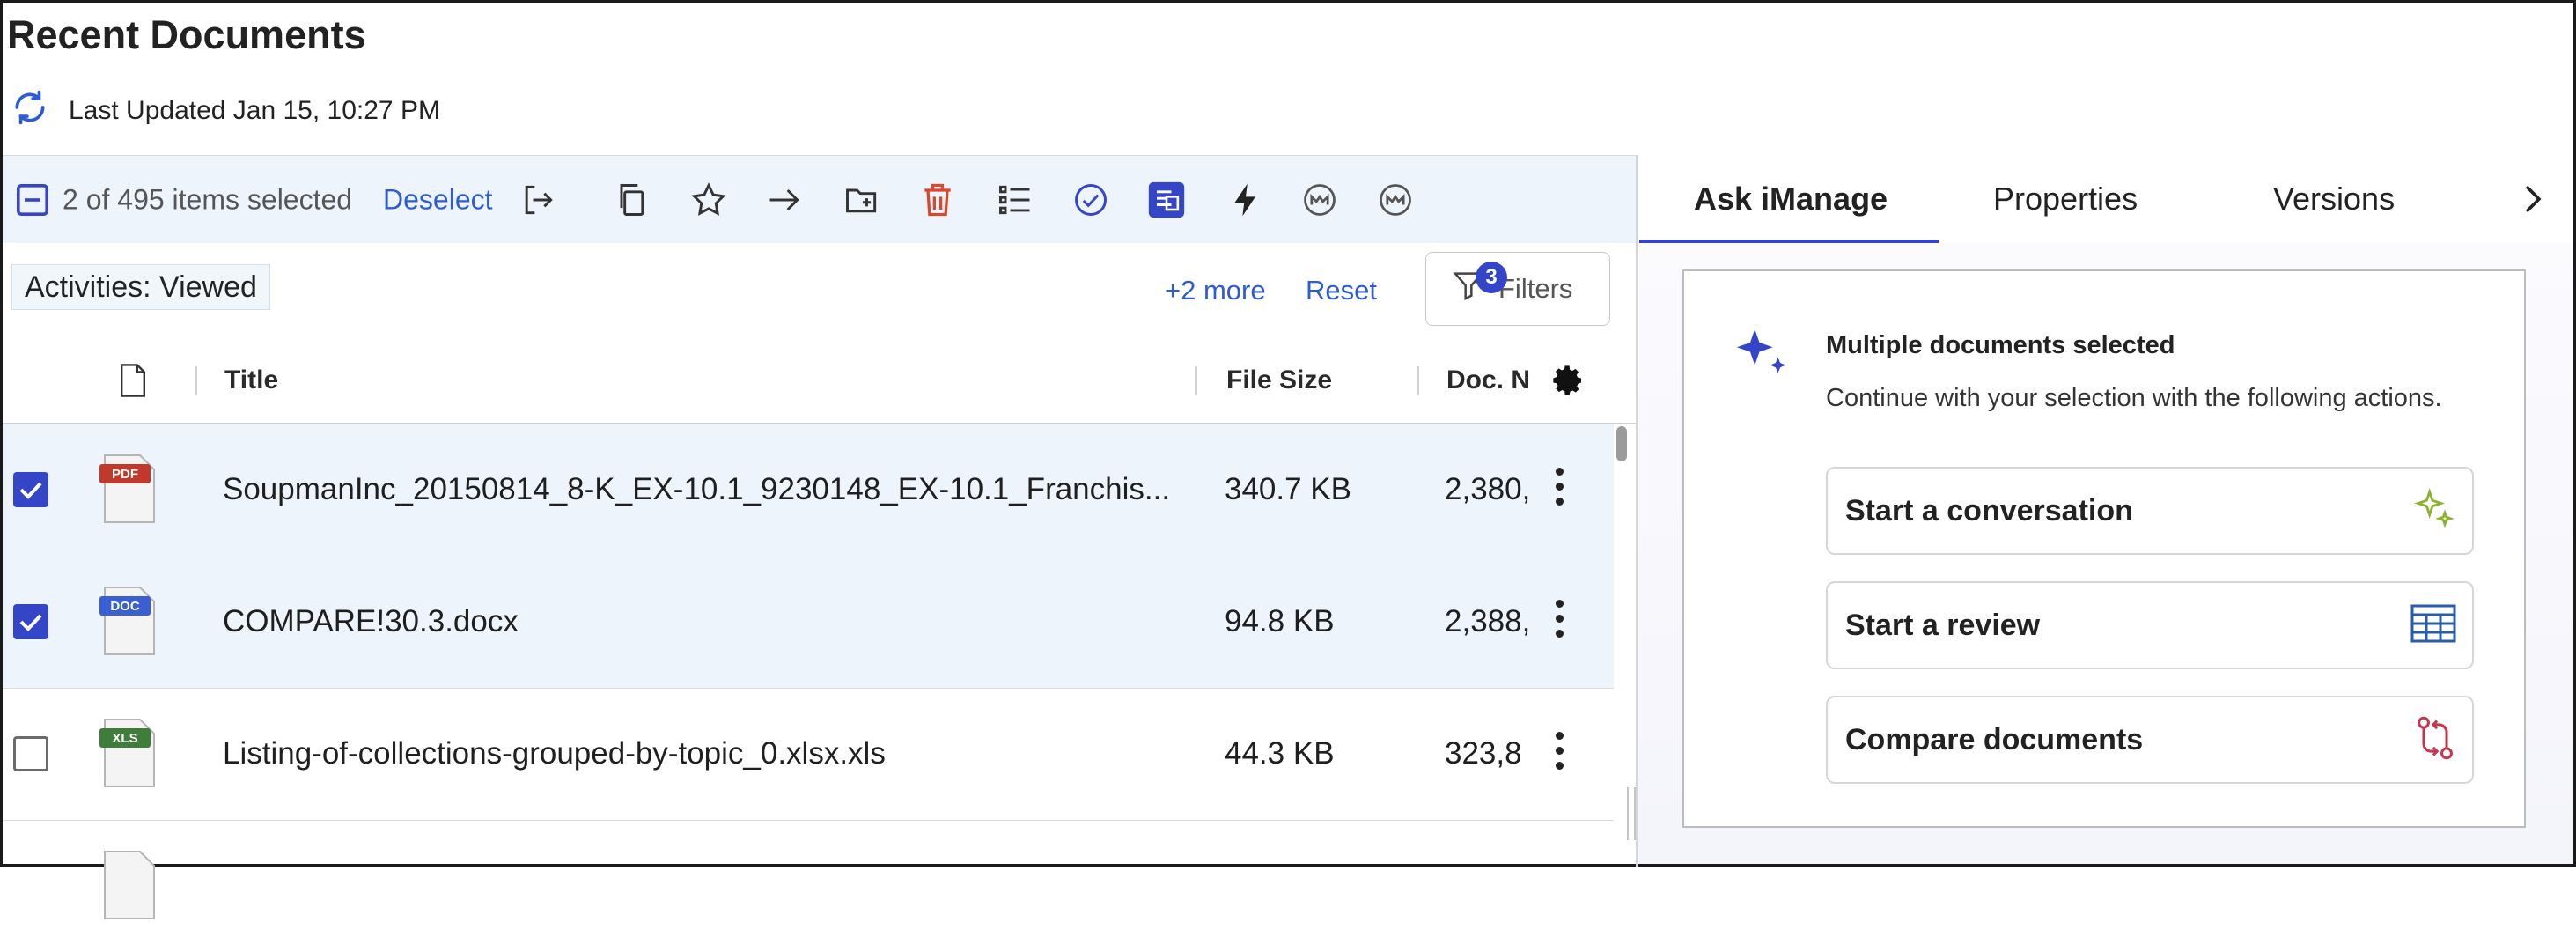  I want to click on row-doc-number: 323,8, so click(1483, 753).